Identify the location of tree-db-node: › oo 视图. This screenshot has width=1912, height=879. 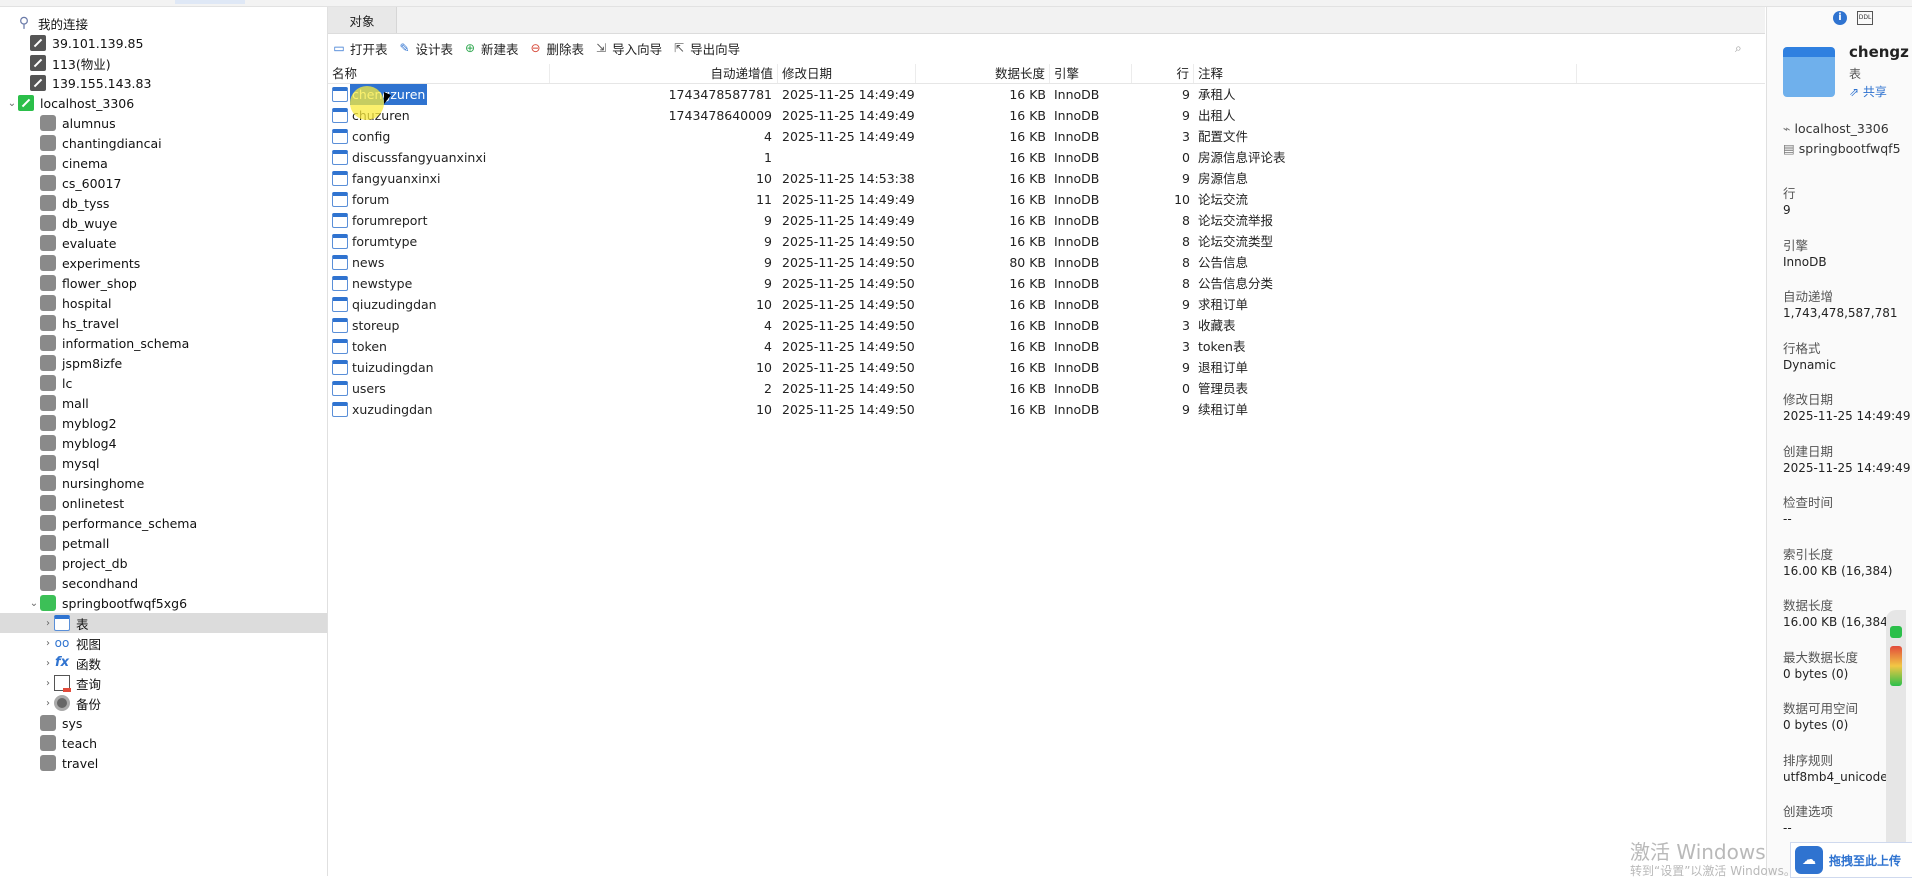
(163, 643).